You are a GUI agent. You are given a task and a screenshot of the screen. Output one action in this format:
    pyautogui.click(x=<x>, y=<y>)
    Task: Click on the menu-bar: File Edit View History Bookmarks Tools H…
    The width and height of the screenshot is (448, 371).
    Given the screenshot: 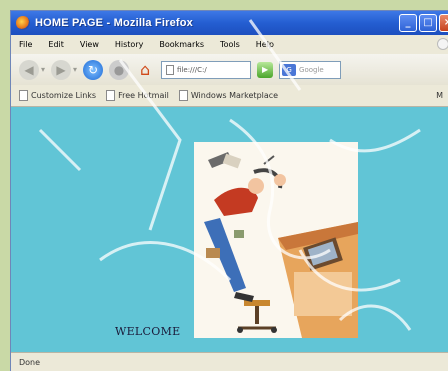 What is the action you would take?
    pyautogui.click(x=229, y=44)
    